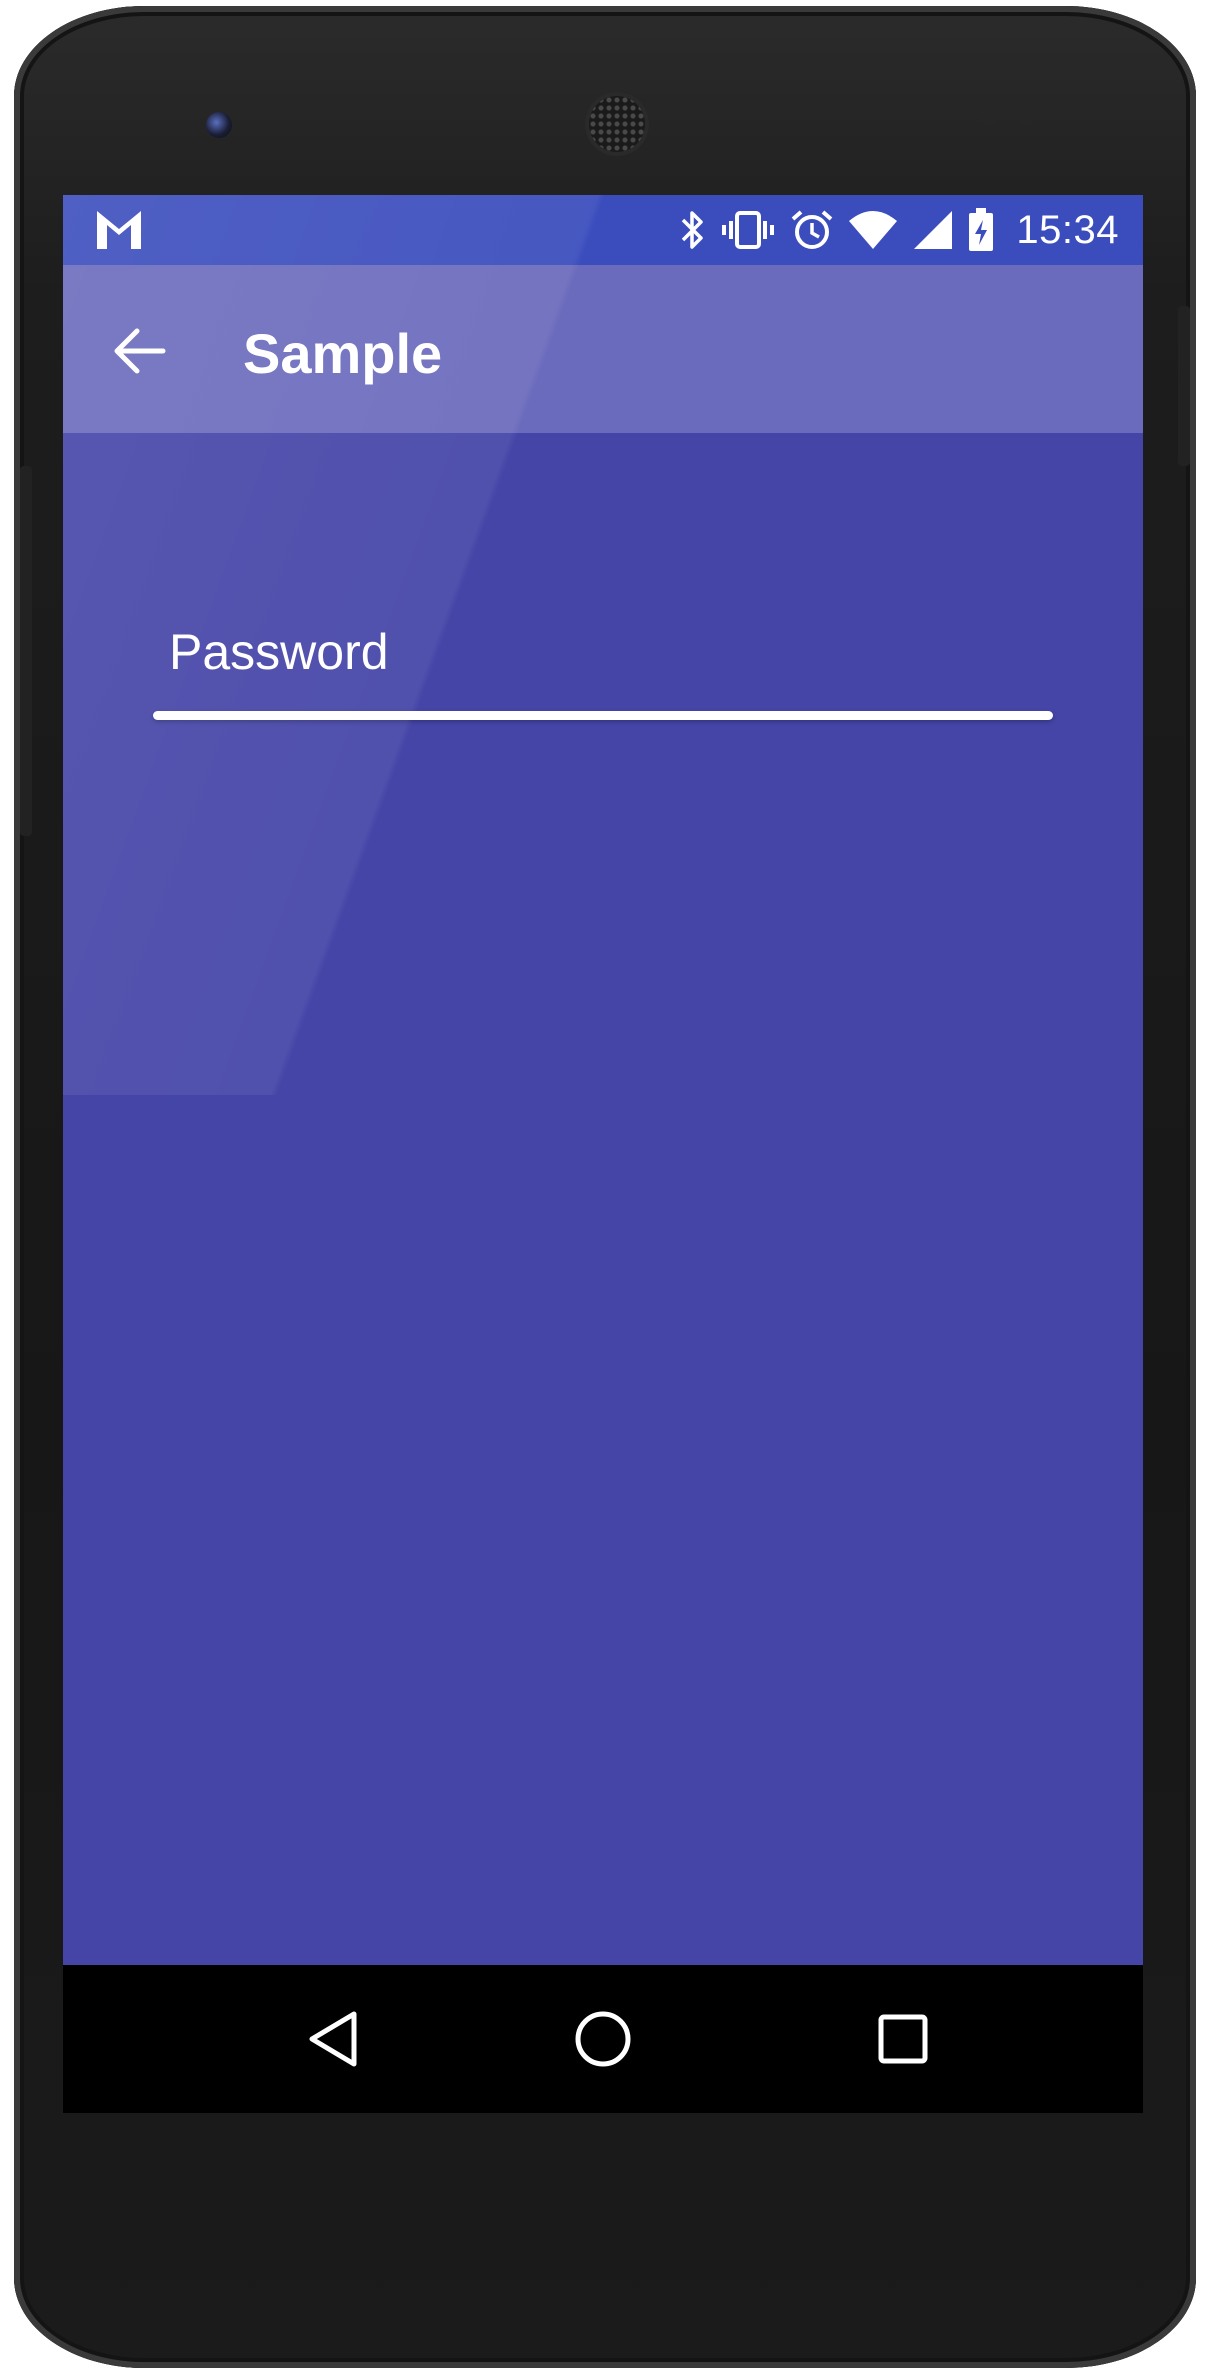 The height and width of the screenshot is (2375, 1210). Describe the element at coordinates (989, 119) in the screenshot. I see `proximity-sensor` at that location.